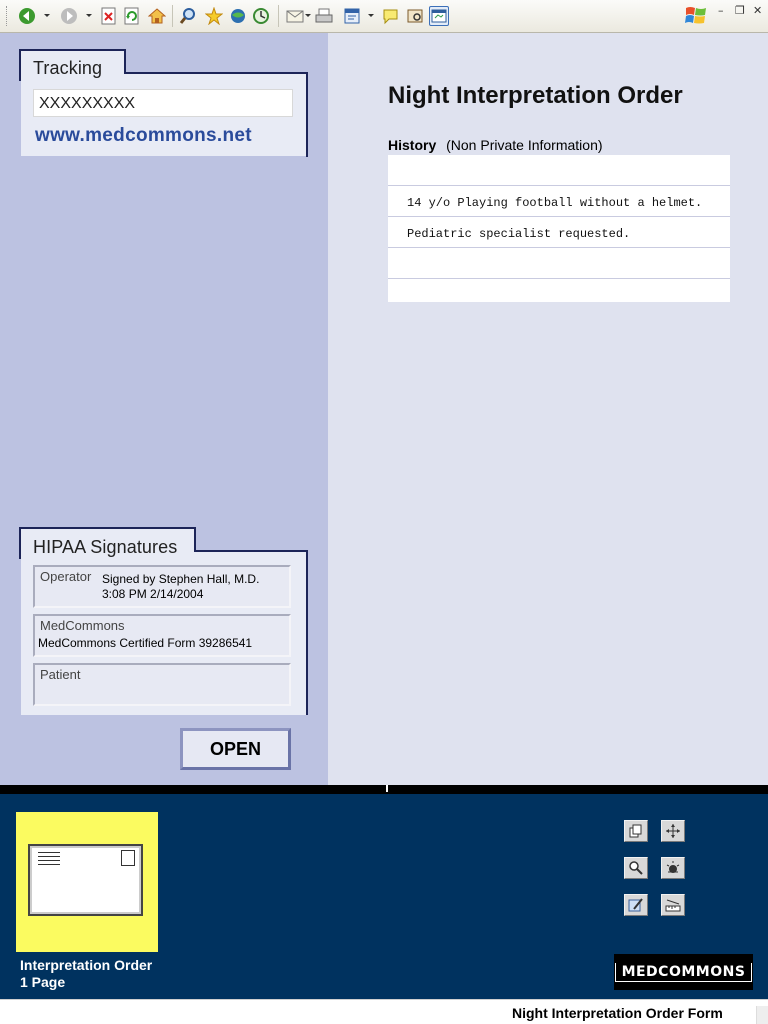 This screenshot has width=768, height=1024. I want to click on browser-toolbar: – ❐ ✕, so click(384, 16).